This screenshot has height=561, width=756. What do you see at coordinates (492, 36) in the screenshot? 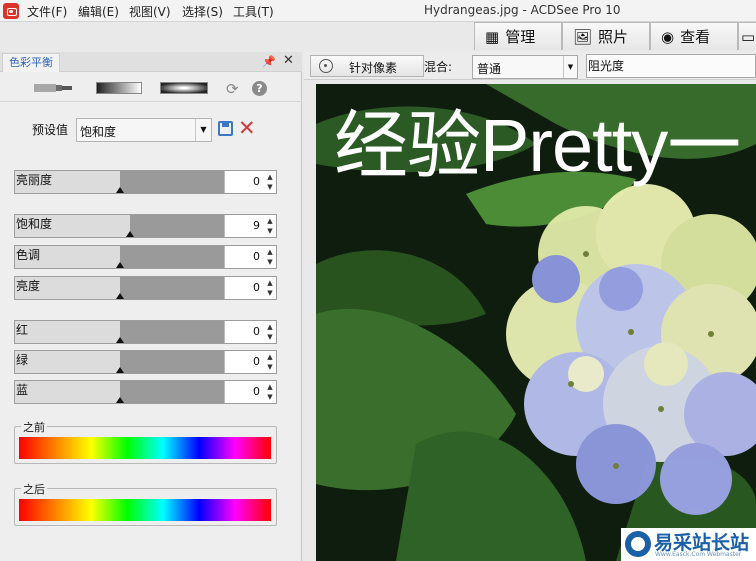
I see `grid-icon: ▦` at bounding box center [492, 36].